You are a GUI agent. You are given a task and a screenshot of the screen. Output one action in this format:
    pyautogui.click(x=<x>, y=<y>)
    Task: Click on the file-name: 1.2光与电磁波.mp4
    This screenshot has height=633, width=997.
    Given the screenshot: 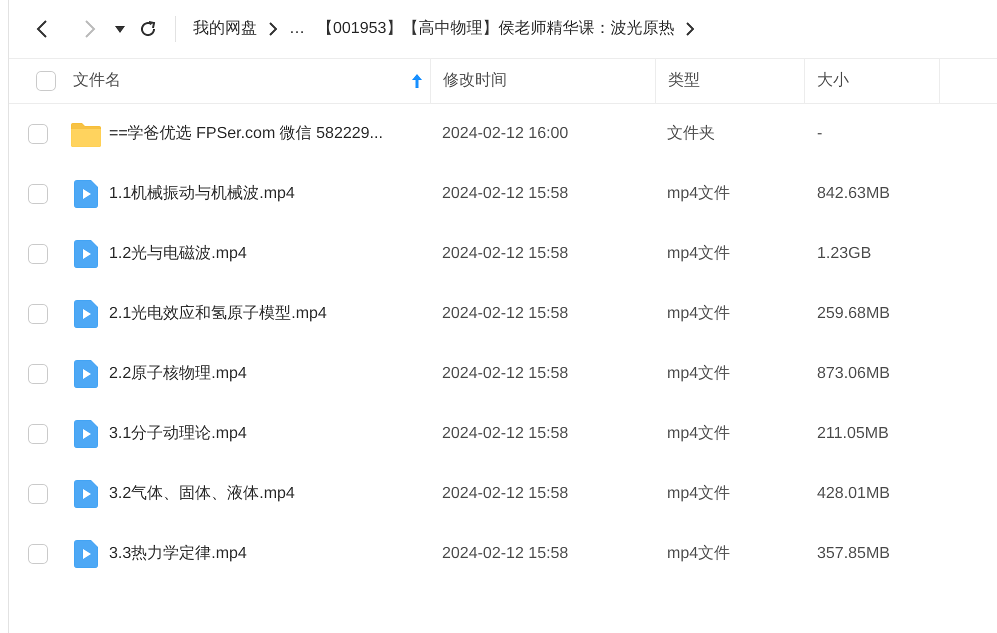 What is the action you would take?
    pyautogui.click(x=178, y=253)
    